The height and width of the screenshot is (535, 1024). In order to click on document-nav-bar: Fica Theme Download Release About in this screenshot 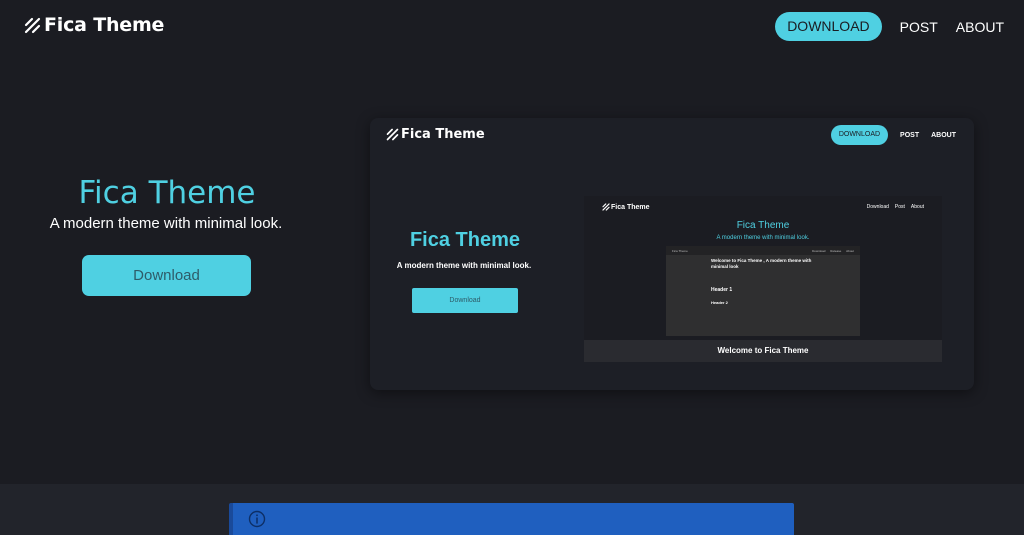, I will do `click(763, 250)`.